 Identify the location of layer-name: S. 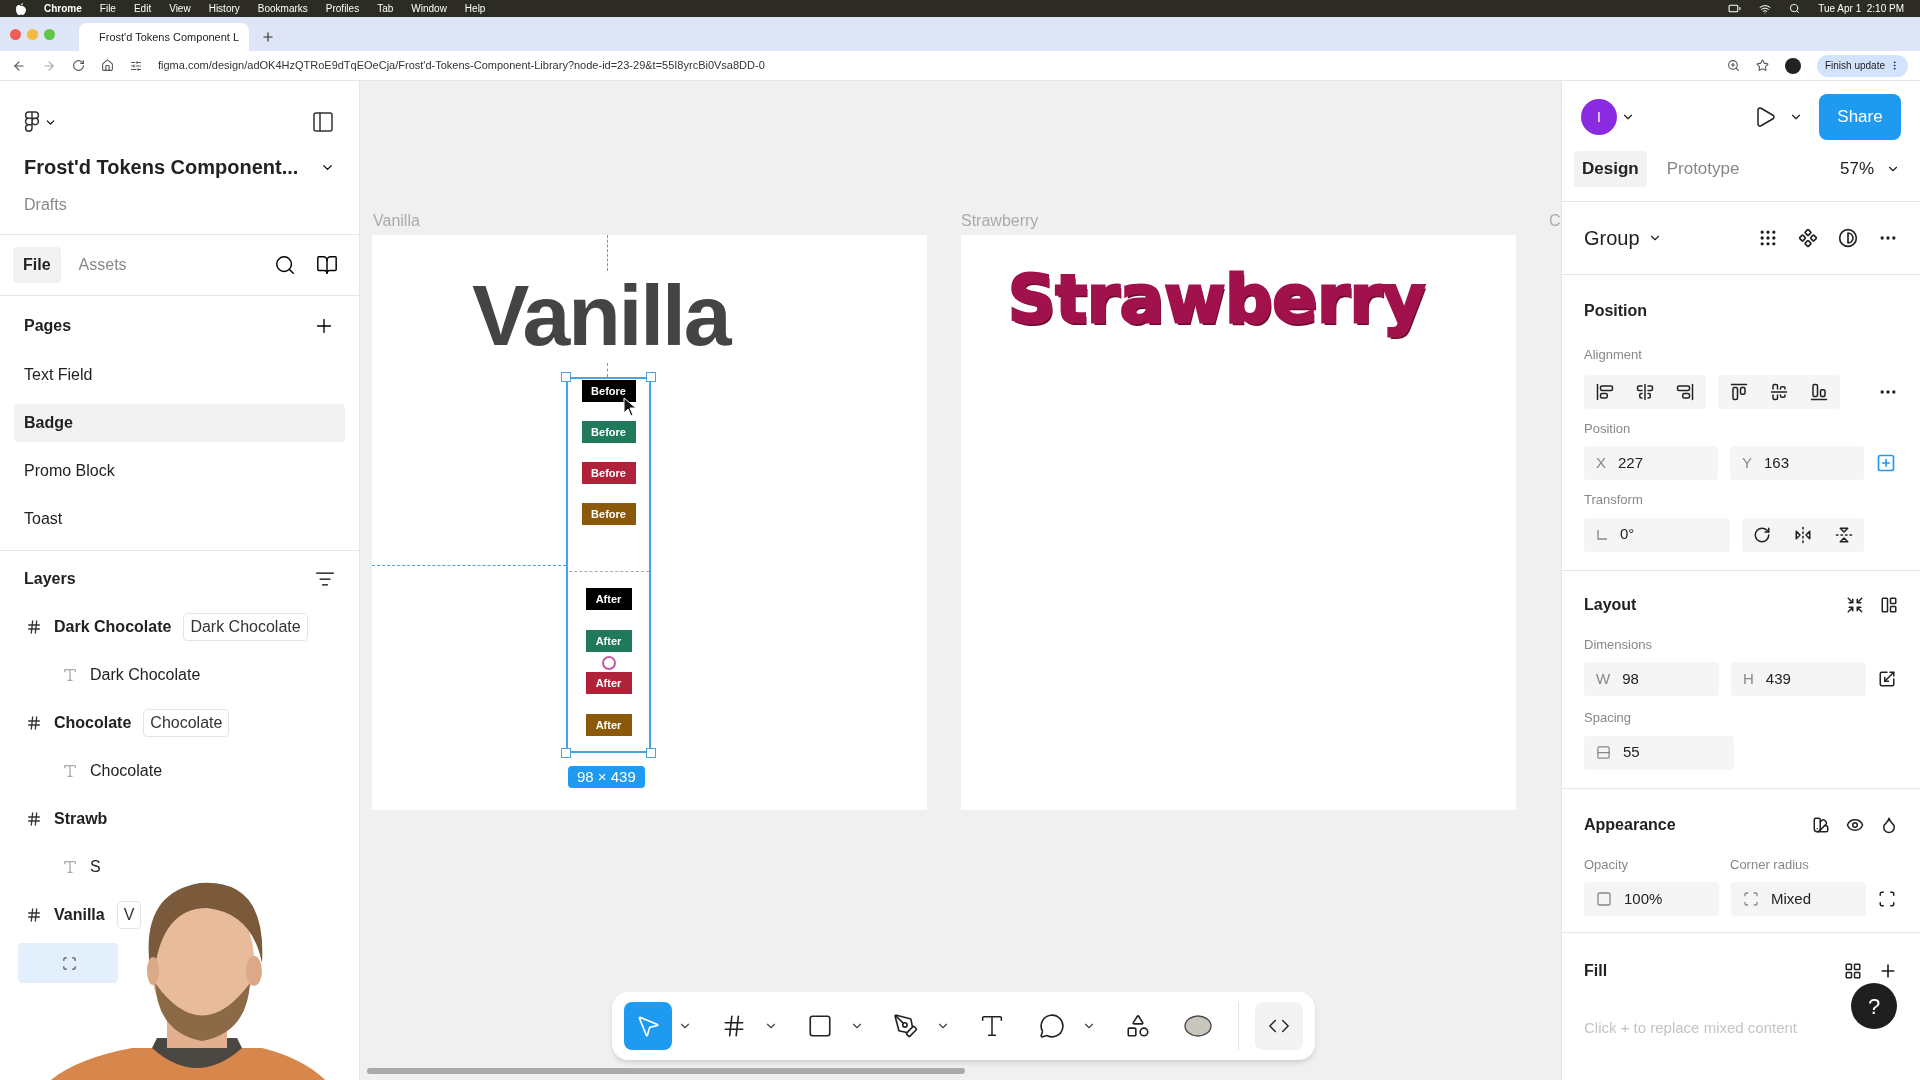
(95, 867).